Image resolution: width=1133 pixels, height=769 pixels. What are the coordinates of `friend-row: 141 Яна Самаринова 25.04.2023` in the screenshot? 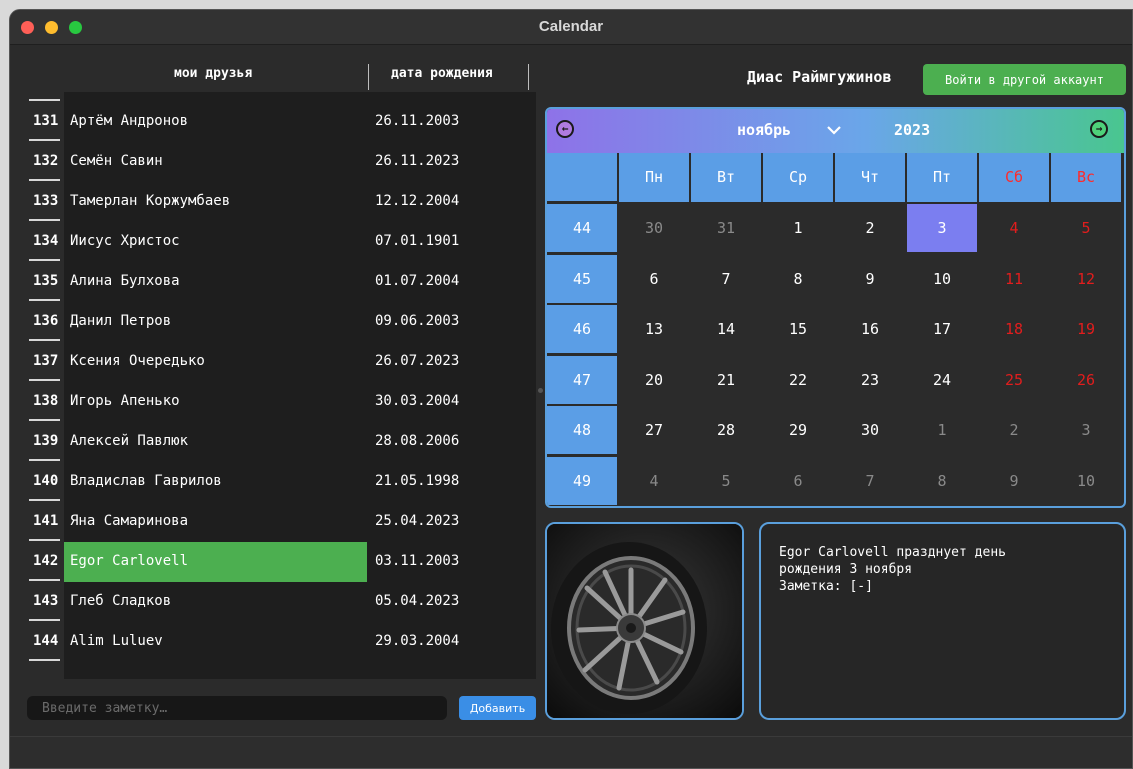 It's located at (281, 522).